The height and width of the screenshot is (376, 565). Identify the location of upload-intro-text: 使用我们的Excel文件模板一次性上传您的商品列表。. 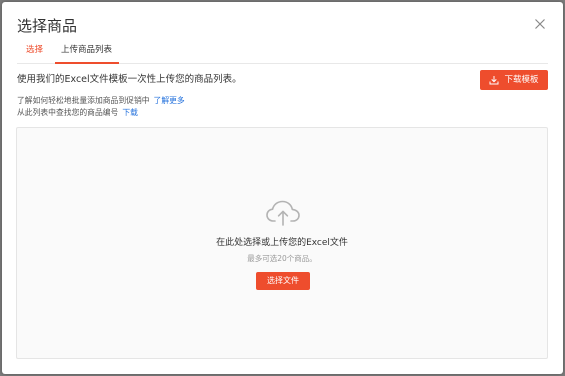
(129, 79).